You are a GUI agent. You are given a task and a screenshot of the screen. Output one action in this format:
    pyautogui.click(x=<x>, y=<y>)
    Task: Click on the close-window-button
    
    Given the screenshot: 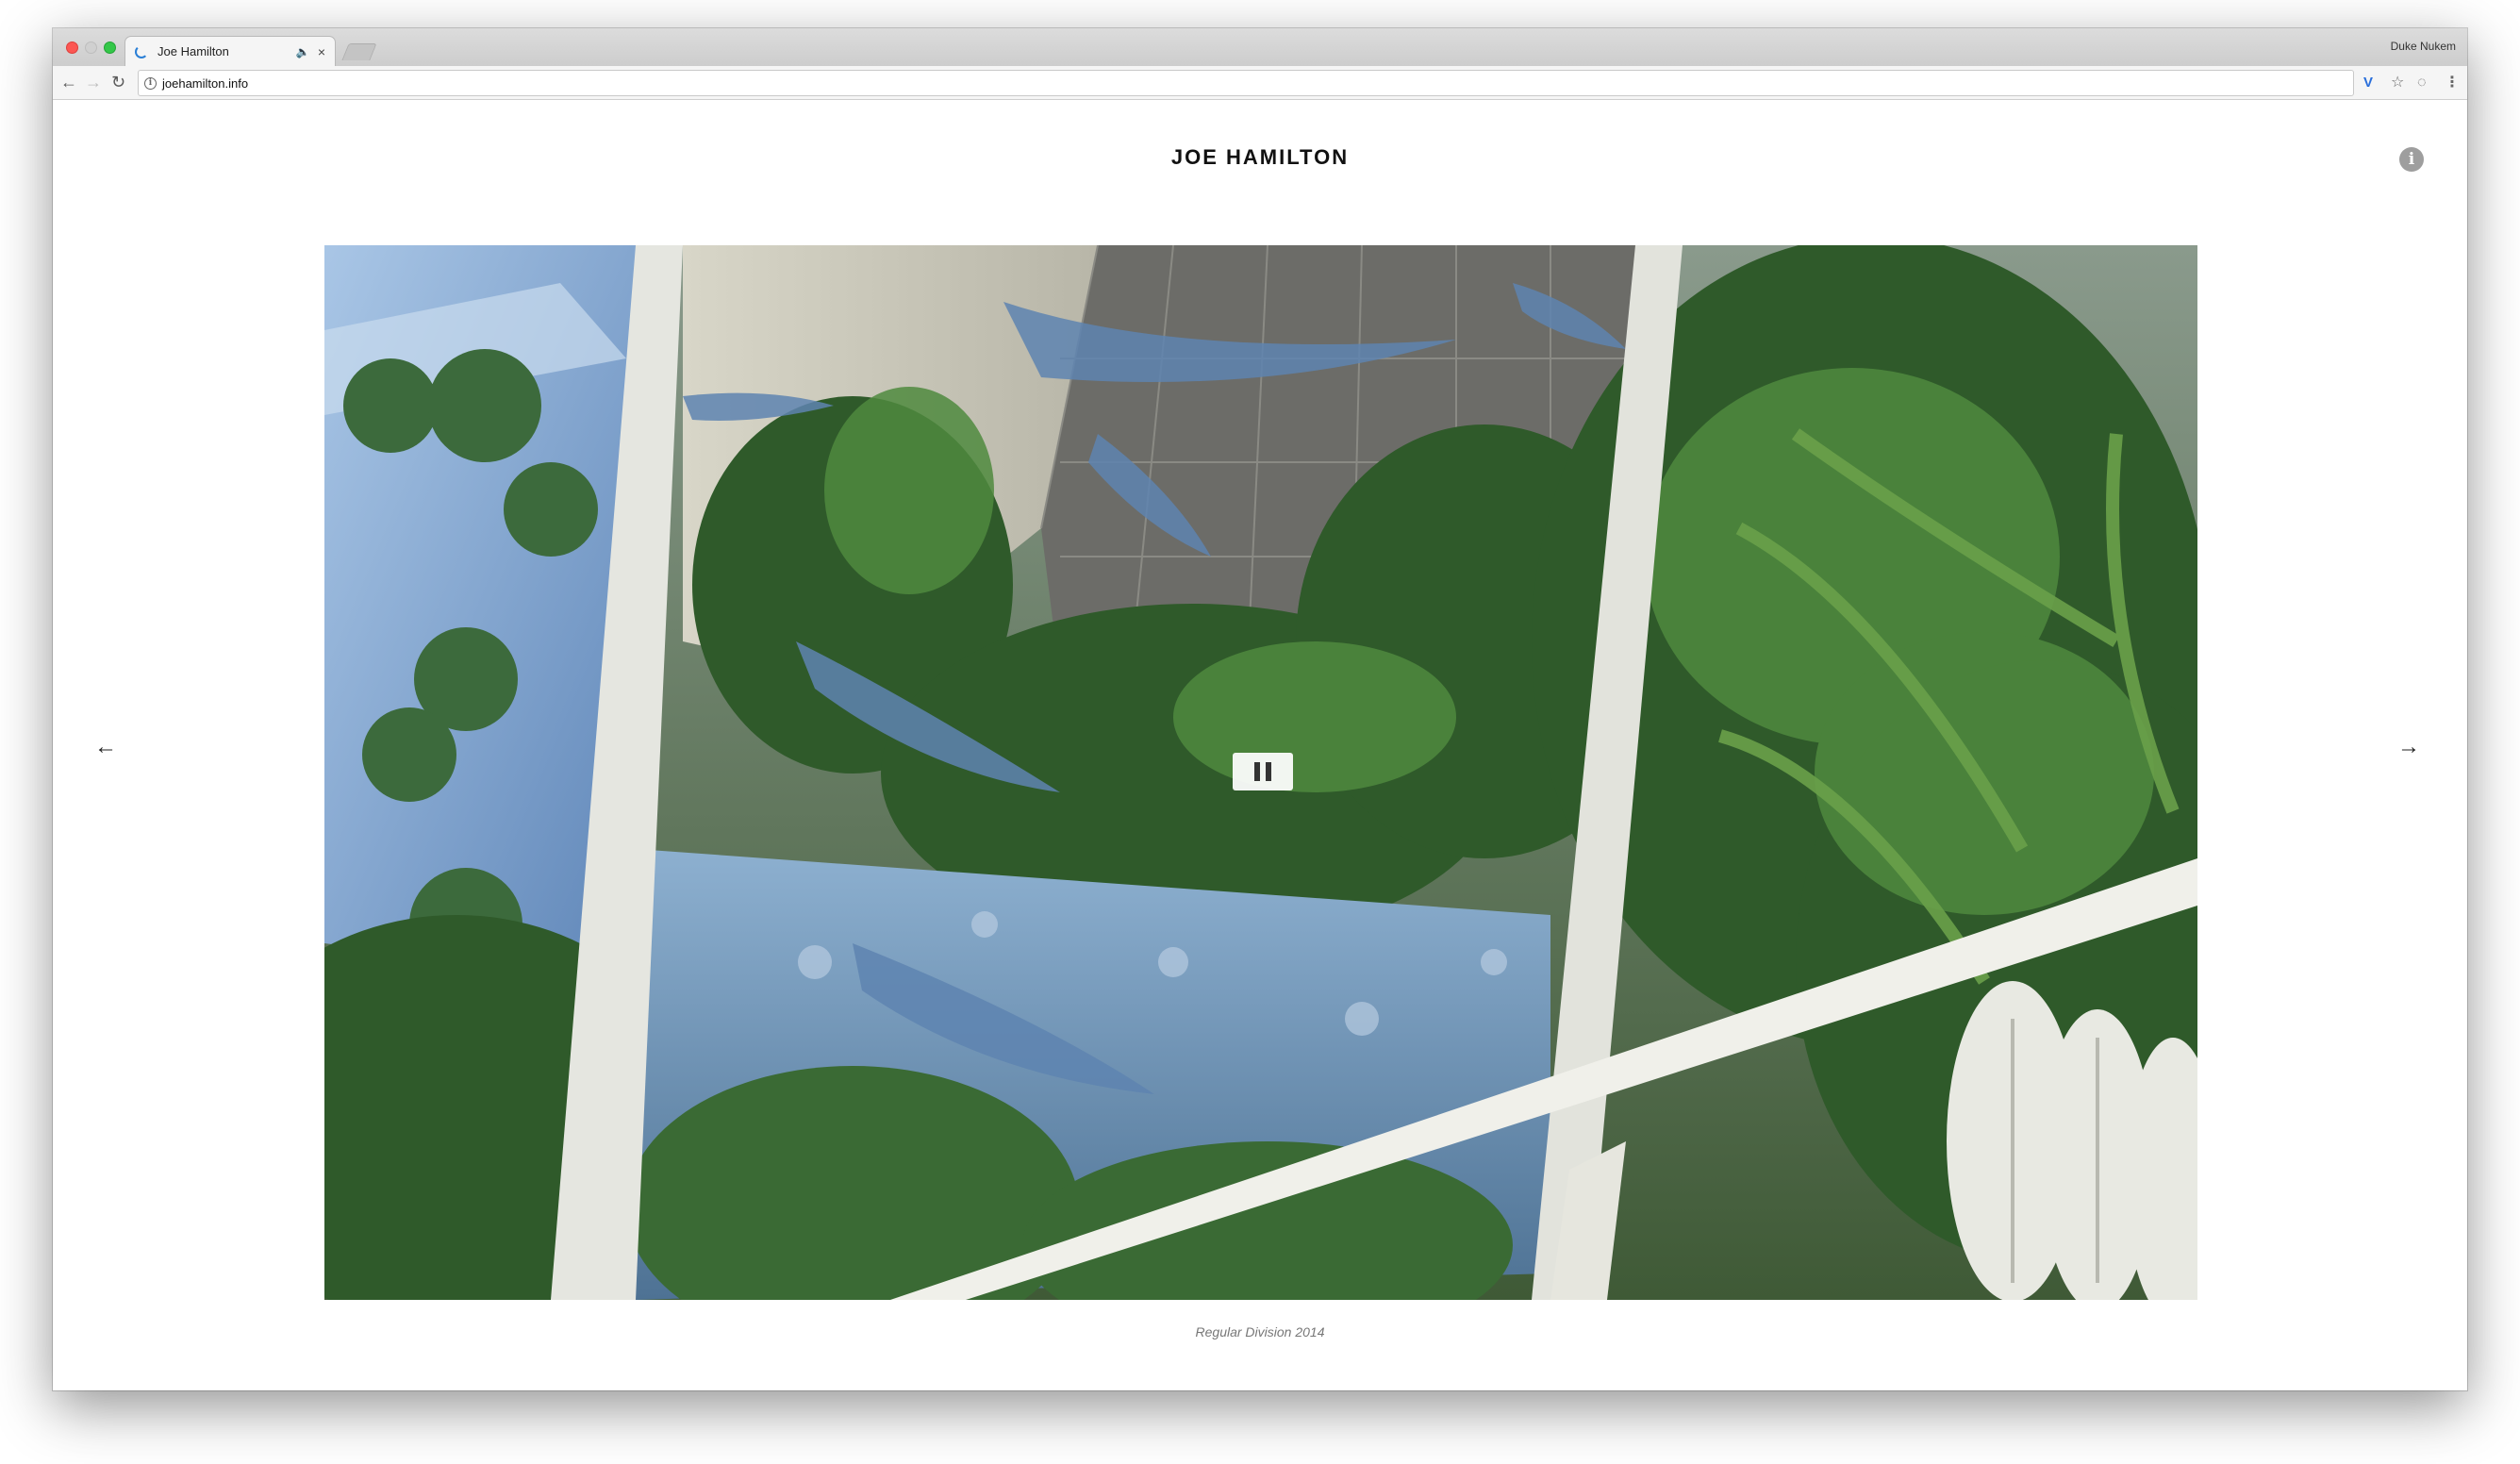 What is the action you would take?
    pyautogui.click(x=72, y=48)
    